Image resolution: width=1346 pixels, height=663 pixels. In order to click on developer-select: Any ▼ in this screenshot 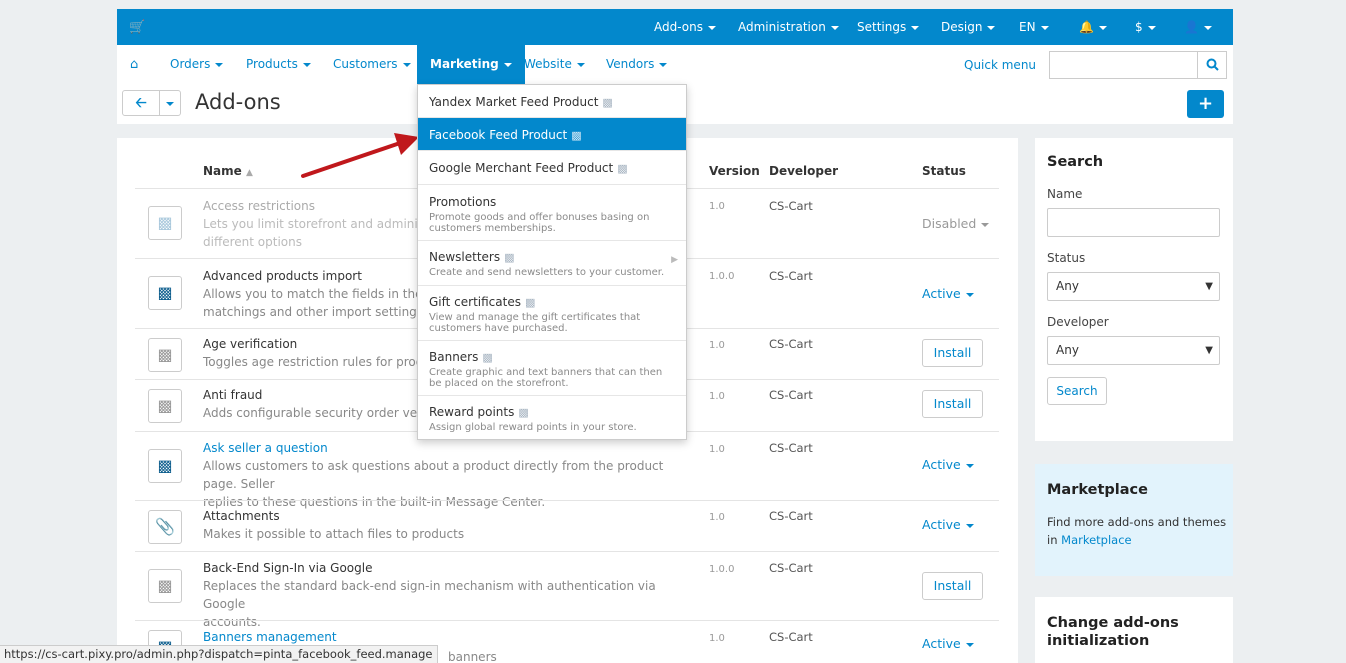, I will do `click(1133, 350)`.